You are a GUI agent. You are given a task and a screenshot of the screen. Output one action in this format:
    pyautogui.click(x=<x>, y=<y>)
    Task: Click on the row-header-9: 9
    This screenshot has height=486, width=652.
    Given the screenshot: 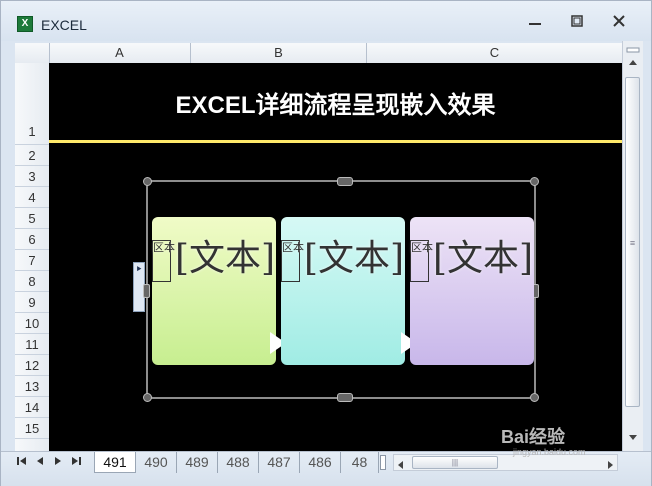 What is the action you would take?
    pyautogui.click(x=32, y=302)
    